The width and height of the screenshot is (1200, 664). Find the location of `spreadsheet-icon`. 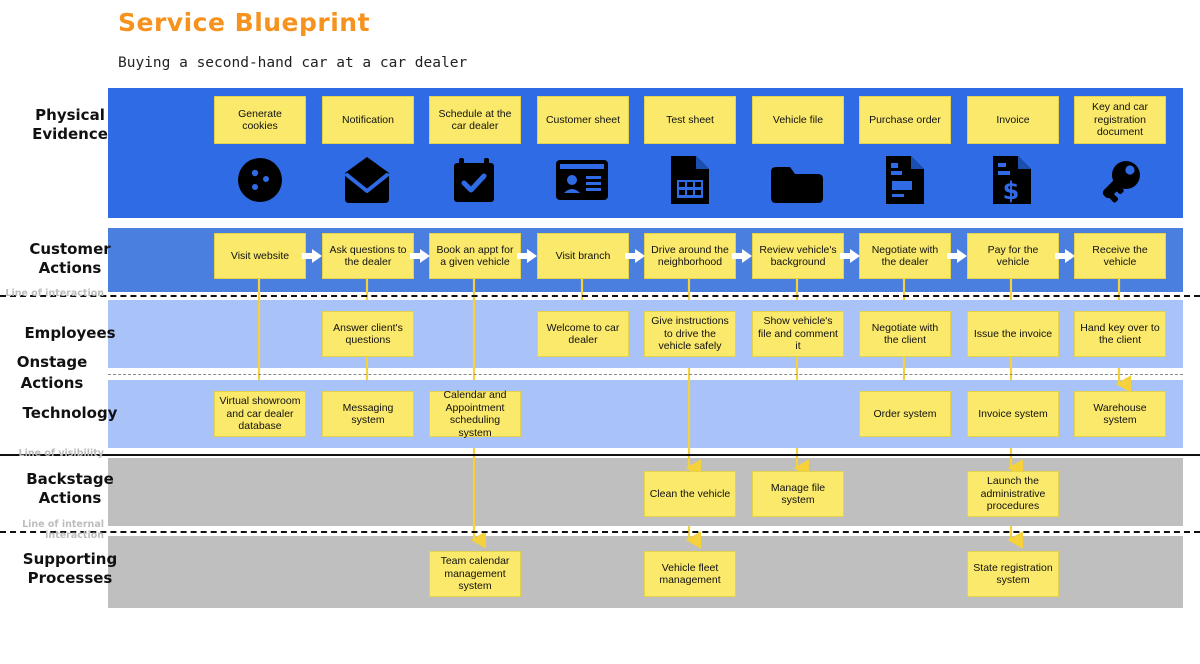

spreadsheet-icon is located at coordinates (690, 180).